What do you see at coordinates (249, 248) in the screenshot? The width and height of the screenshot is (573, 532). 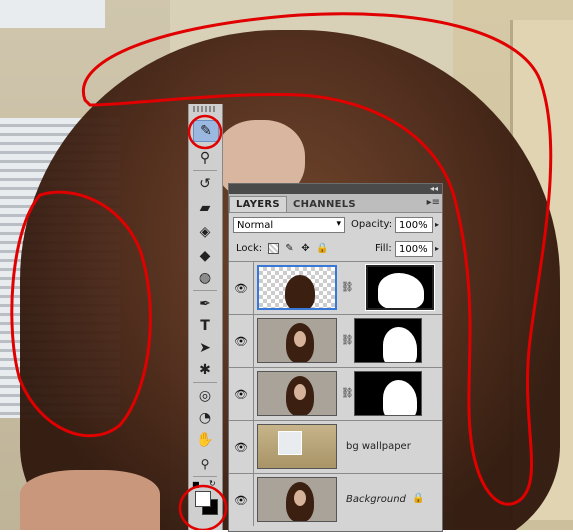 I see `lock-label: Lock:` at bounding box center [249, 248].